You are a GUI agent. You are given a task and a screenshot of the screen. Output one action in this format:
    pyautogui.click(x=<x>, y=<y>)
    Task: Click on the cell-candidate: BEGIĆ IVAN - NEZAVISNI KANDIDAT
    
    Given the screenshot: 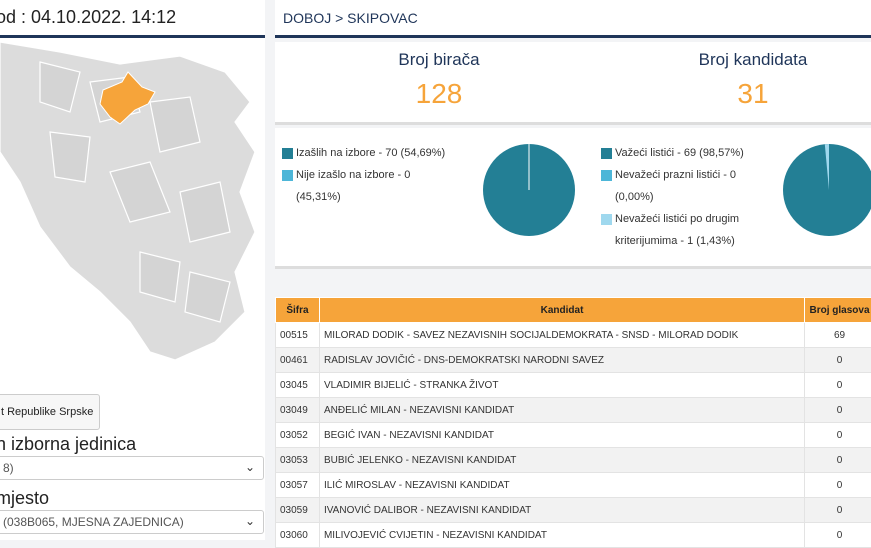 What is the action you would take?
    pyautogui.click(x=561, y=435)
    